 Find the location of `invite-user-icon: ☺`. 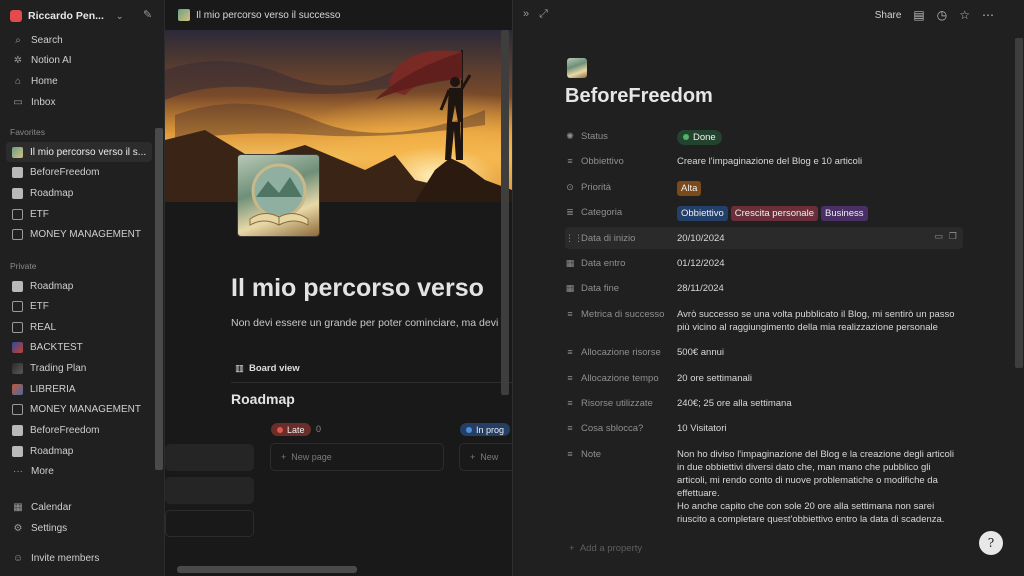

invite-user-icon: ☺ is located at coordinates (18, 558).